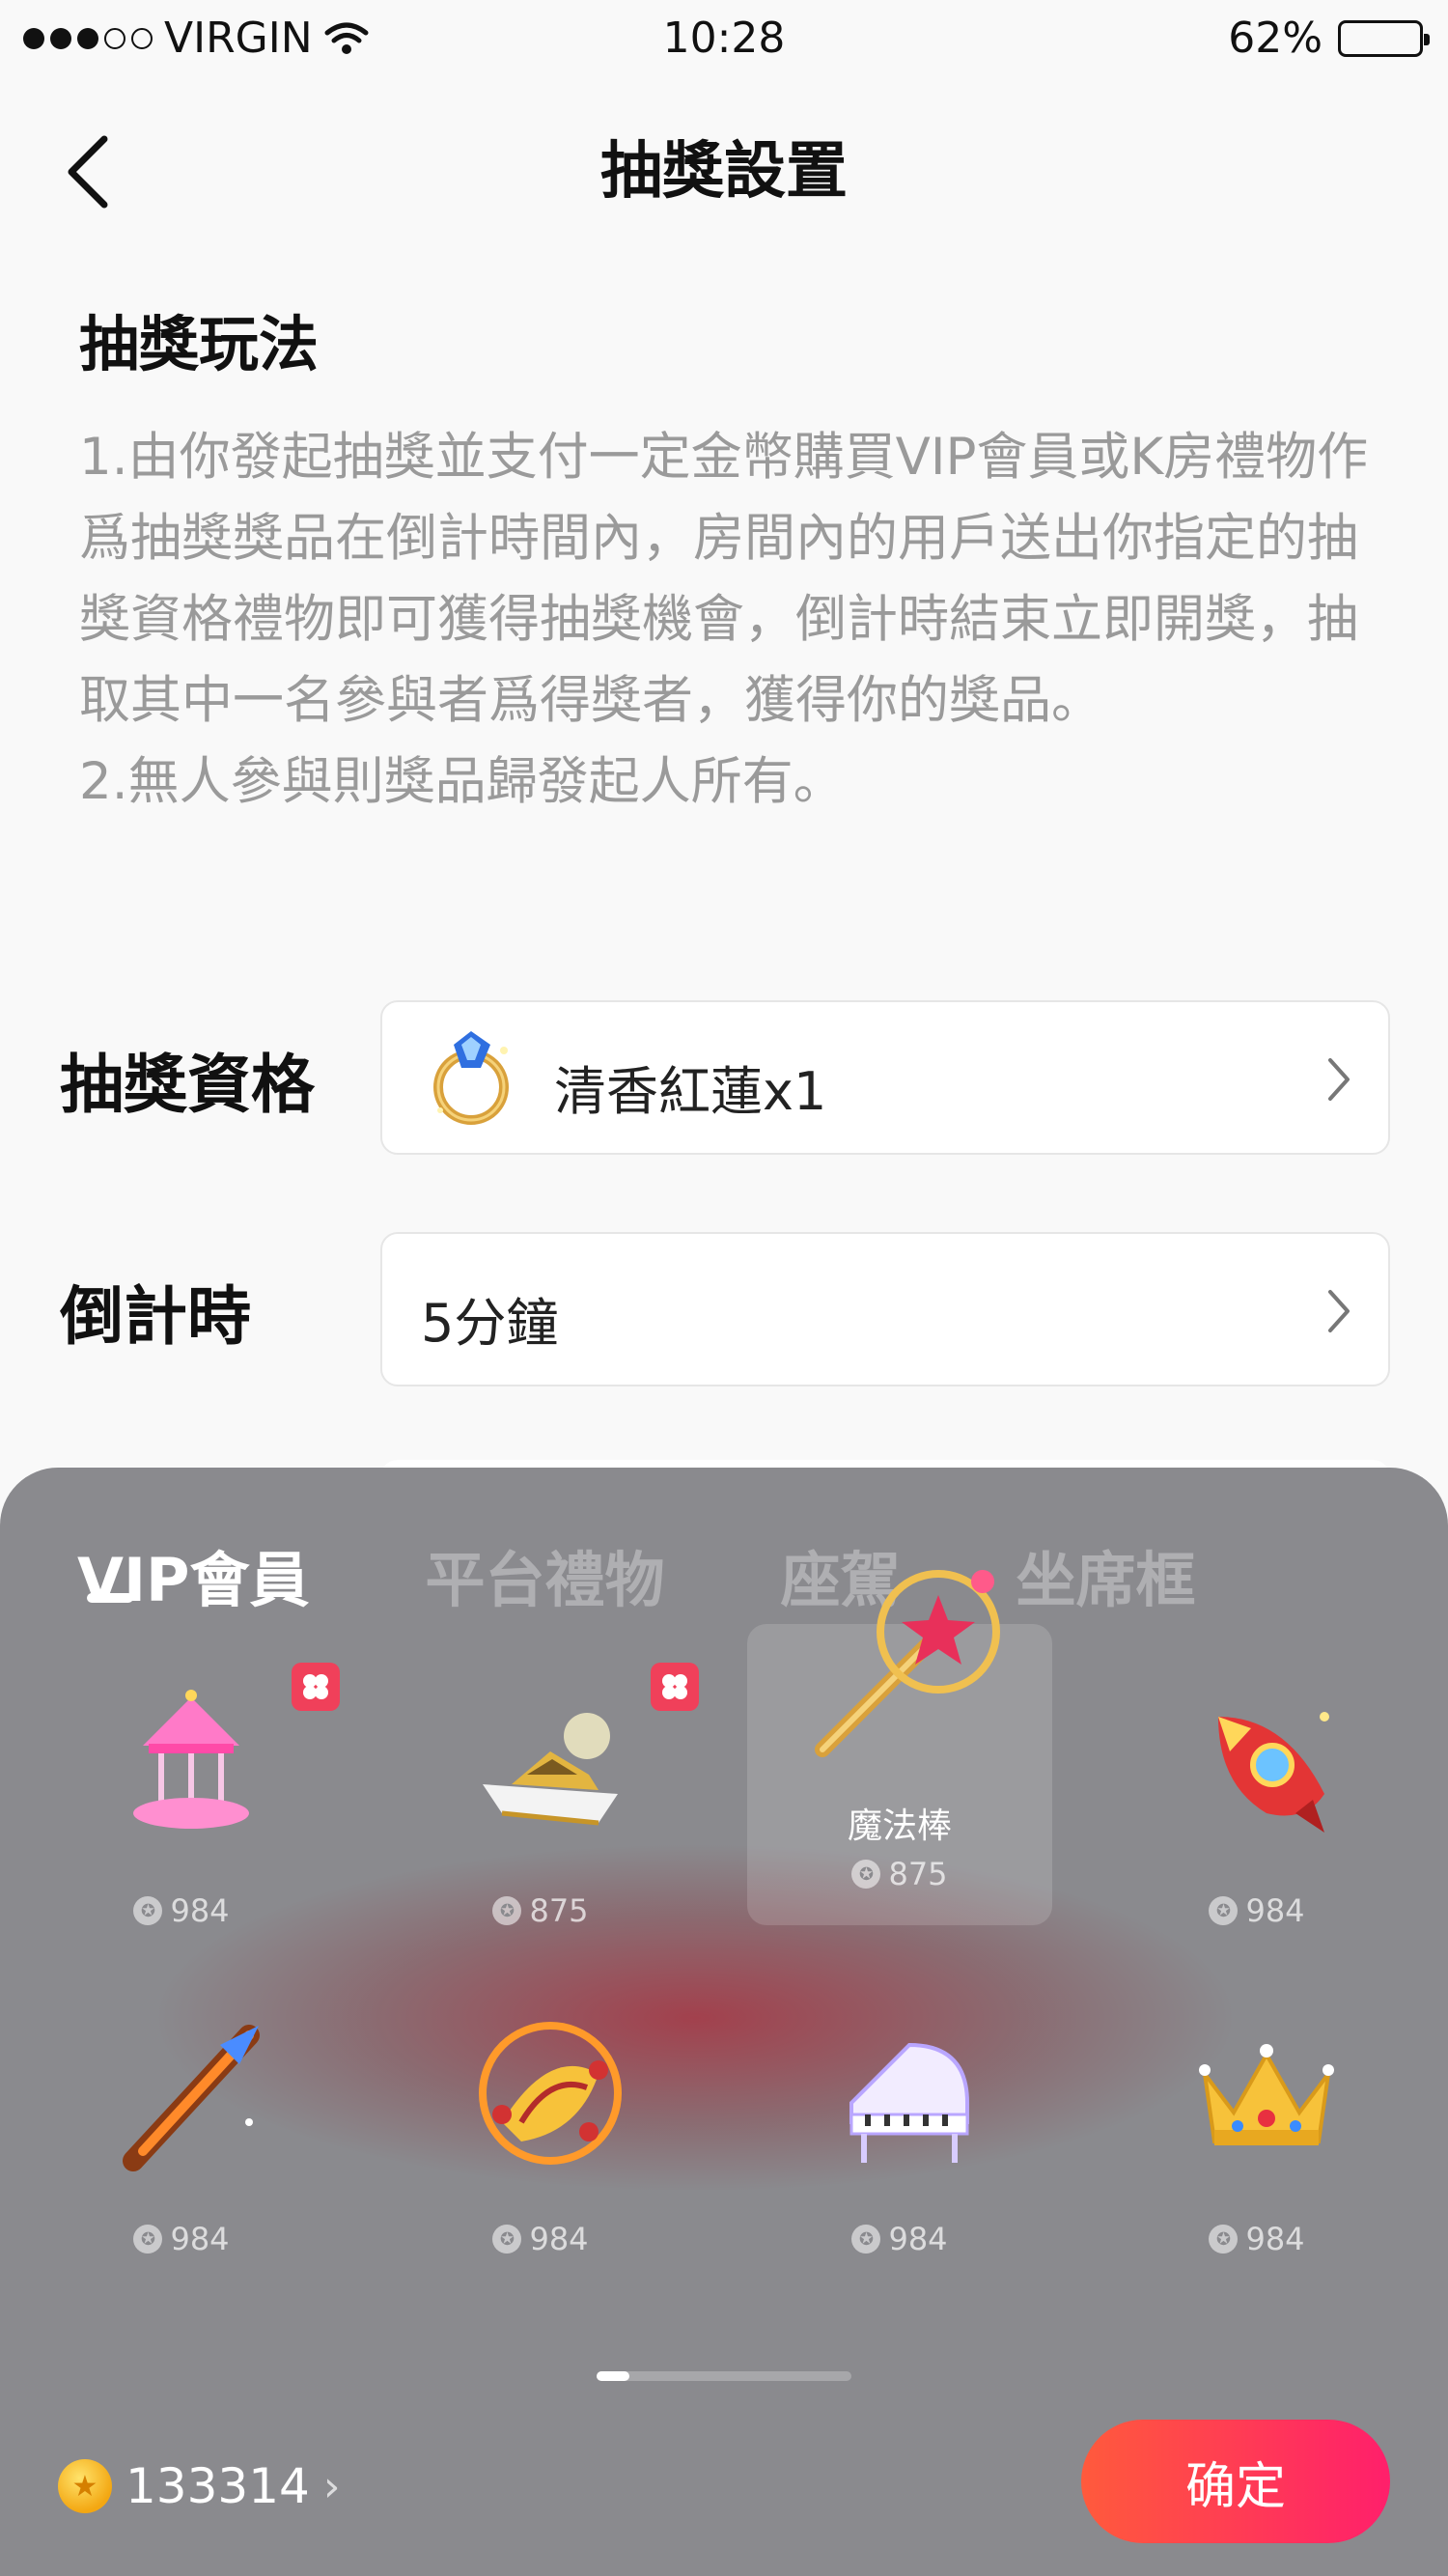  I want to click on crown-icon, so click(1267, 2094).